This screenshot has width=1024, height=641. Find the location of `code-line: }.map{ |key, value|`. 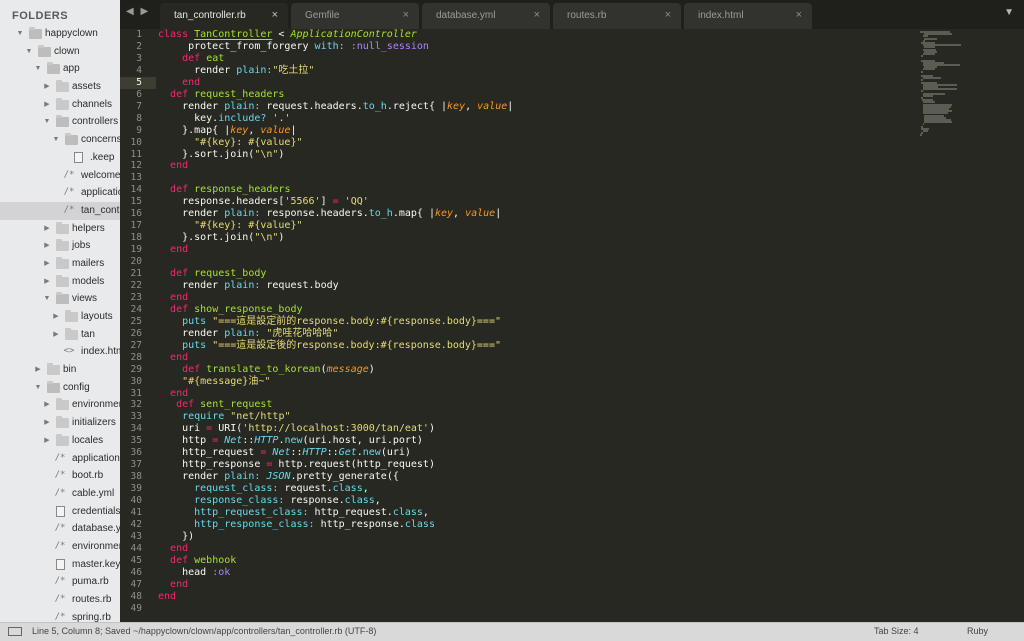

code-line: }.map{ |key, value| is located at coordinates (227, 131).